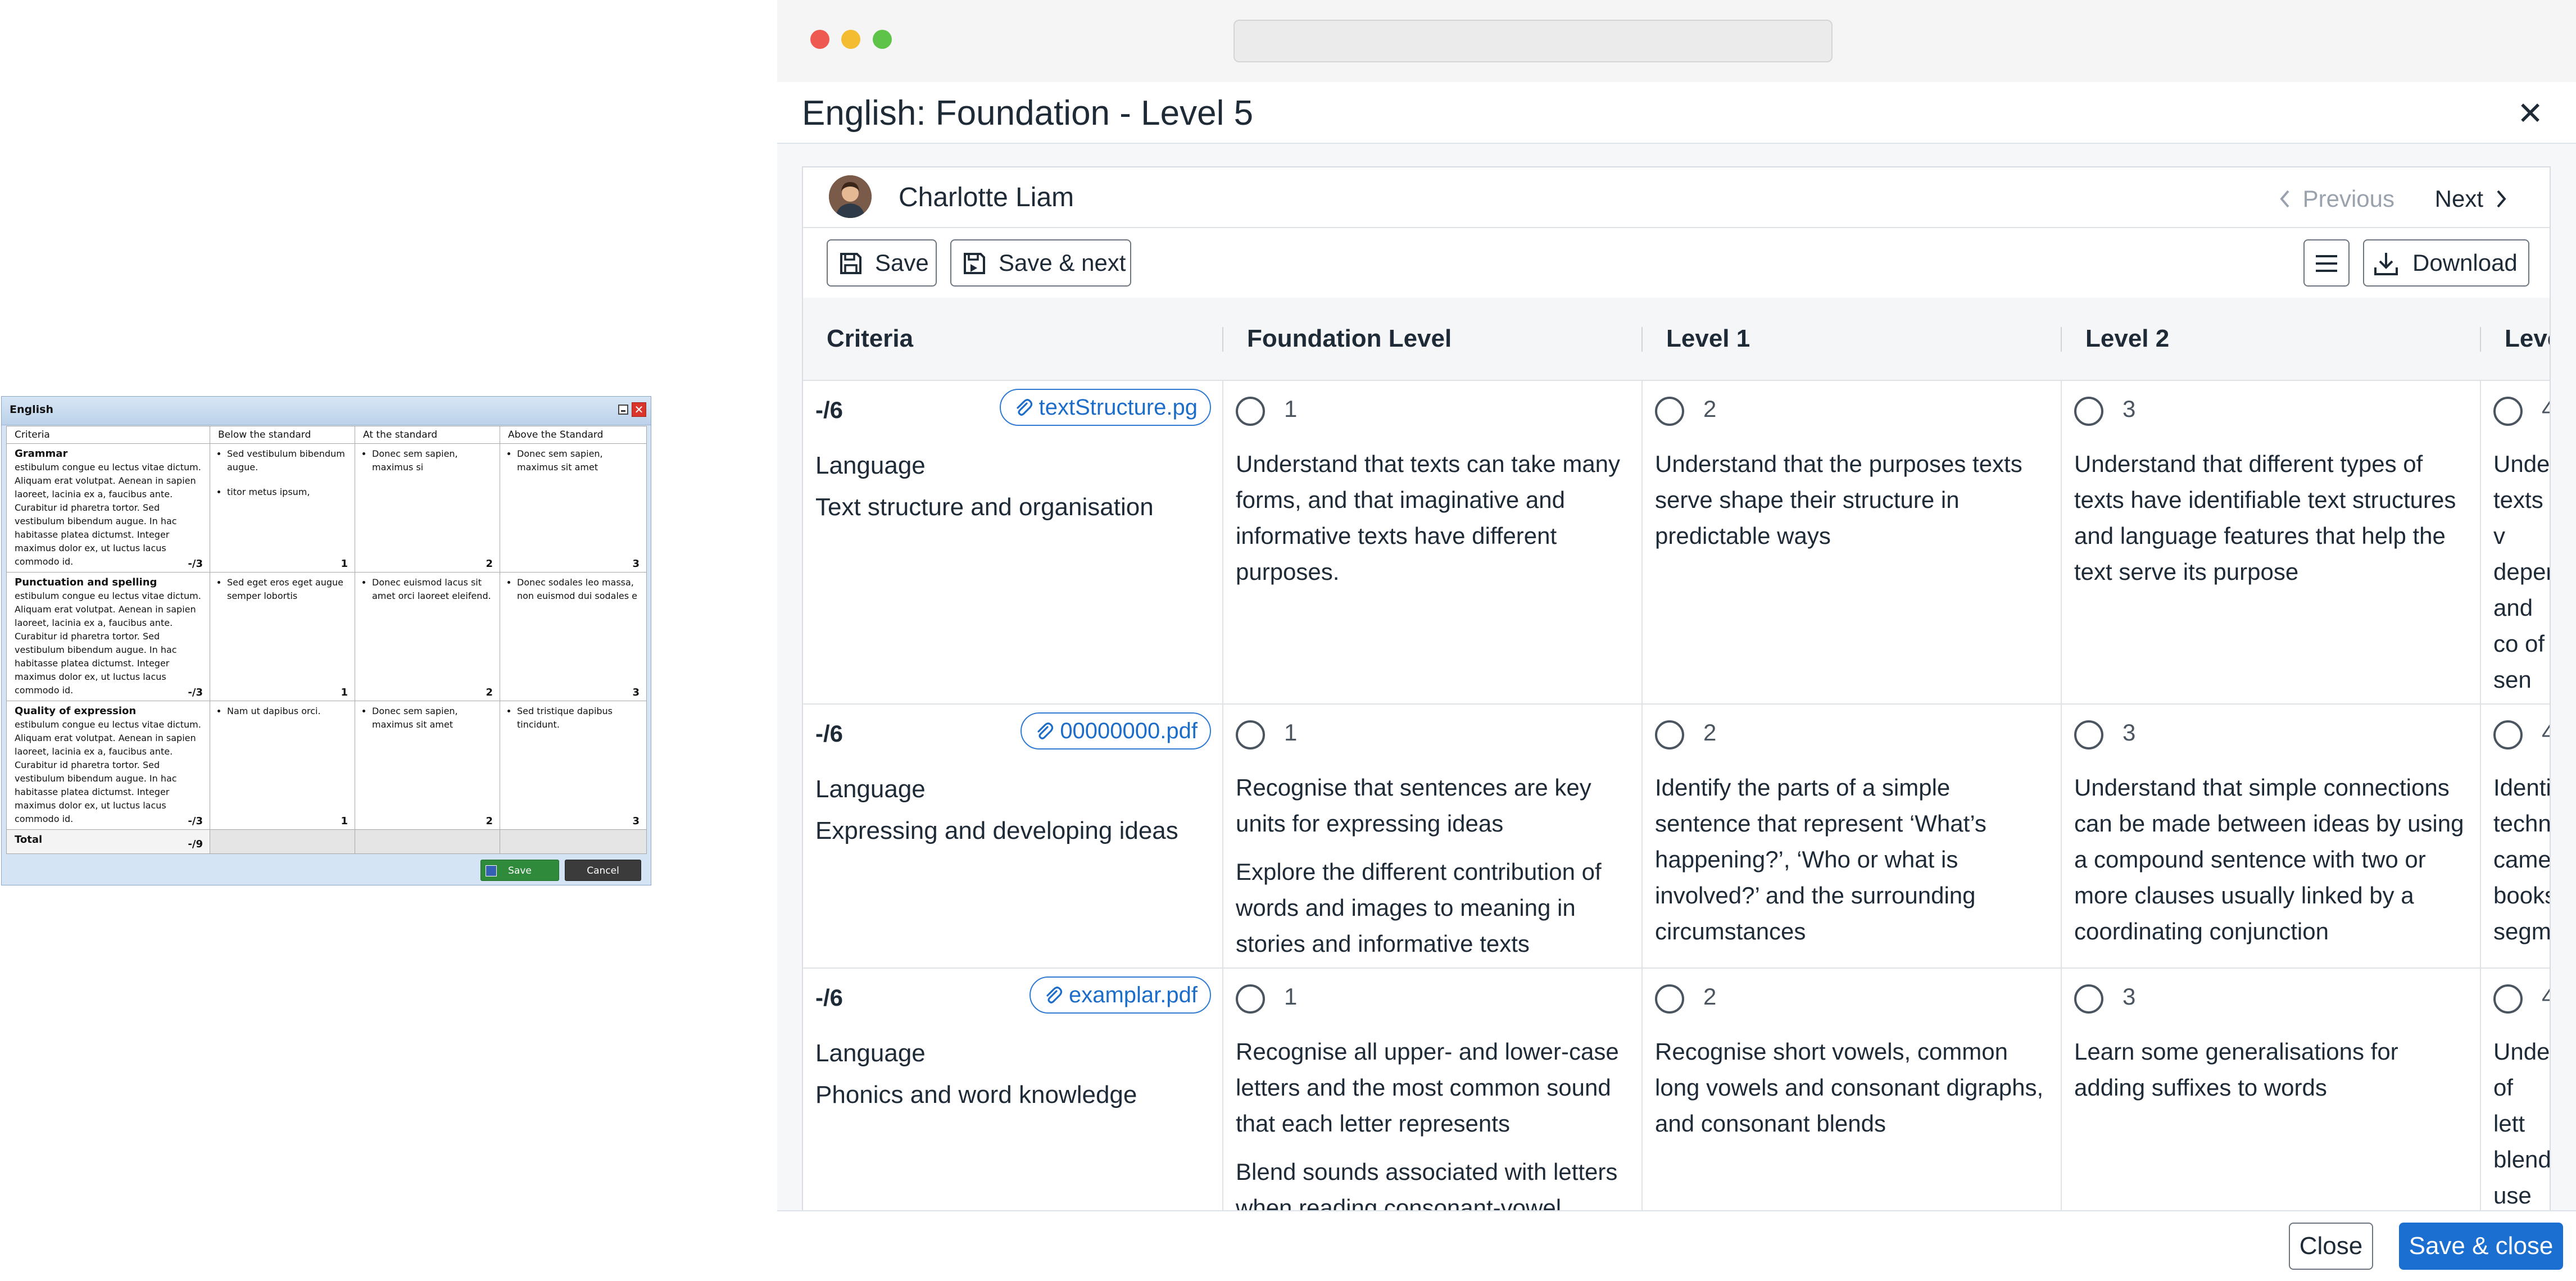 Image resolution: width=2576 pixels, height=1281 pixels. I want to click on next-button: Next, so click(2472, 198).